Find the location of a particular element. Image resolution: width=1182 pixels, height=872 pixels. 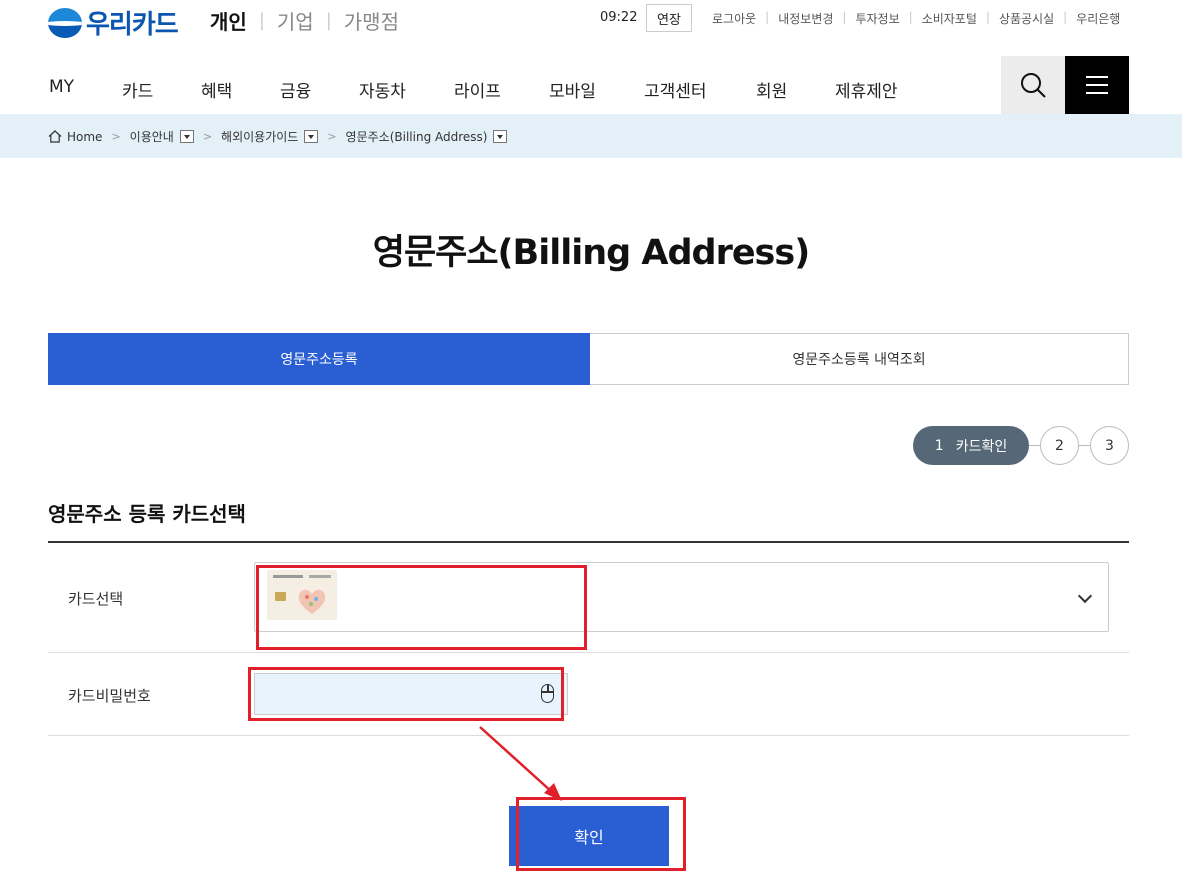

breadcrumb-overseas-guide: 해외이용가이드 is located at coordinates (259, 136).